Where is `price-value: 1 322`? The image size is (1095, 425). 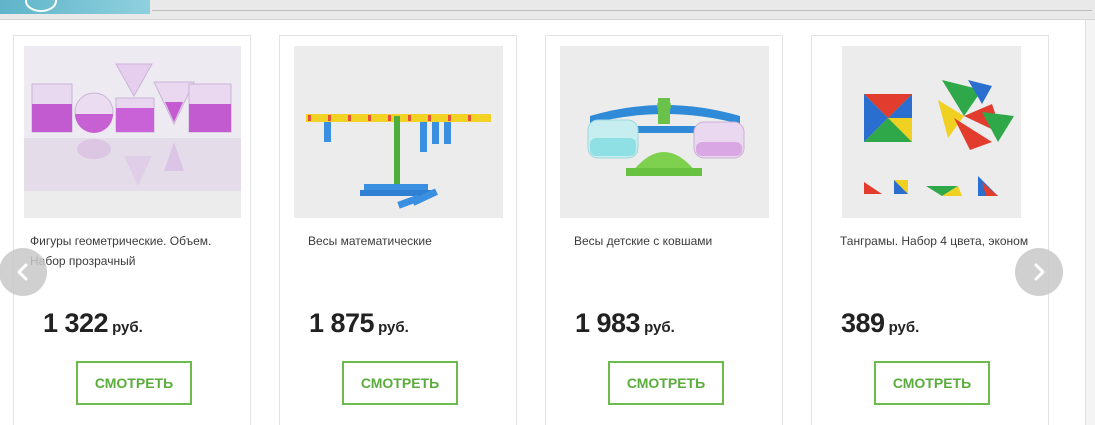
price-value: 1 322 is located at coordinates (76, 323).